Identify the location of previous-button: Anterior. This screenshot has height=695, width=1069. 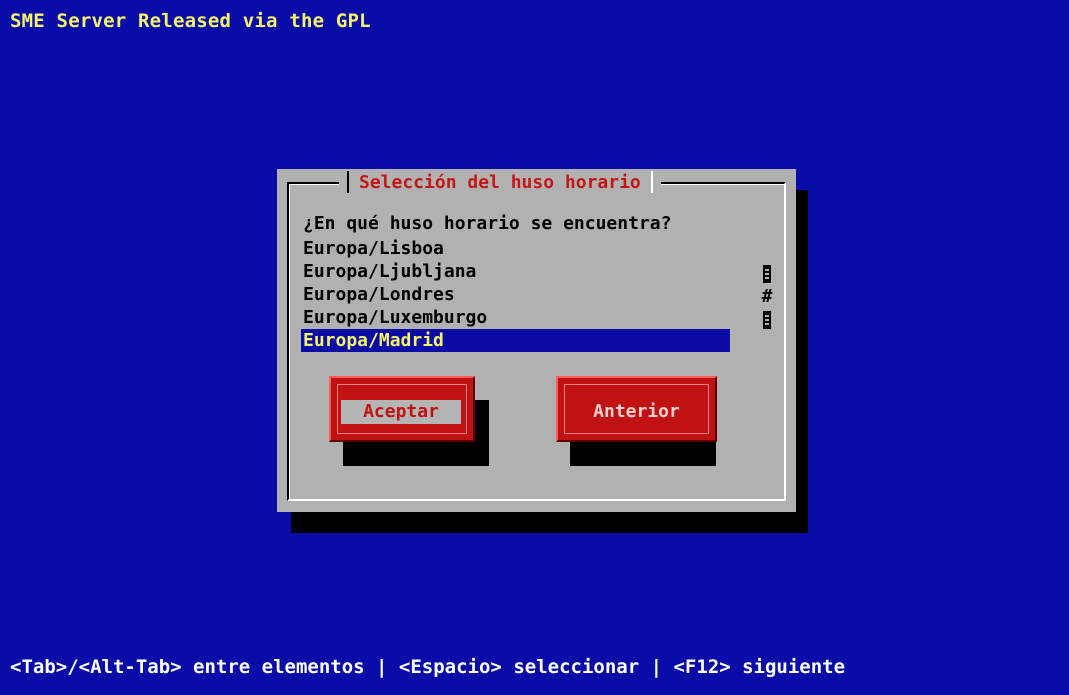
(636, 409).